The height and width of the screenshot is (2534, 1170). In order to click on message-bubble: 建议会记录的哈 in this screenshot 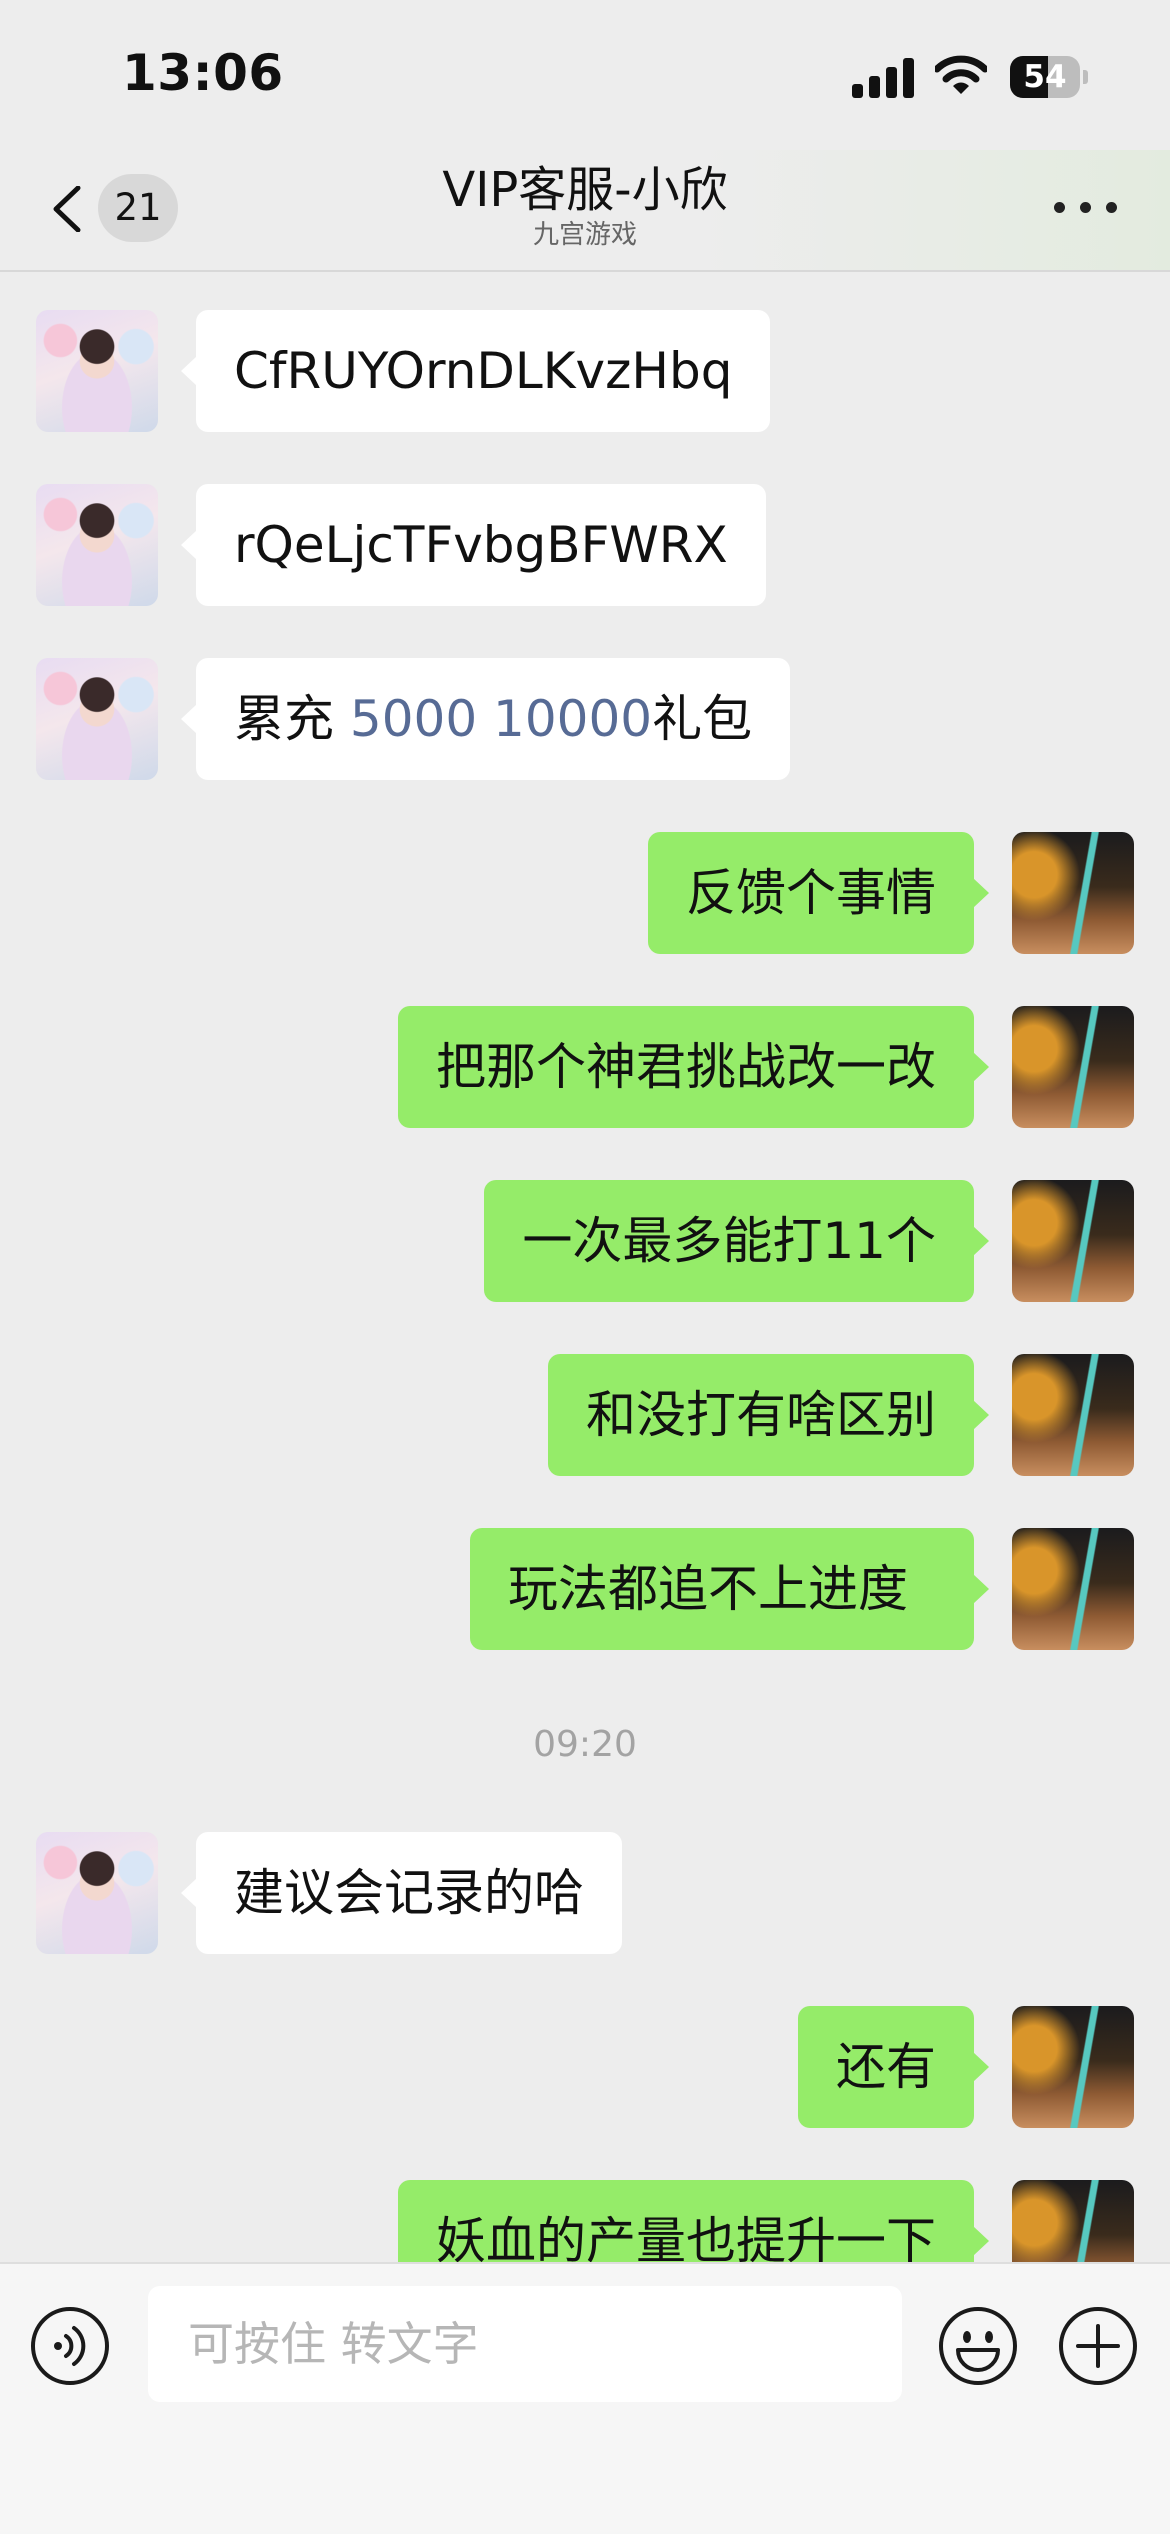, I will do `click(401, 1893)`.